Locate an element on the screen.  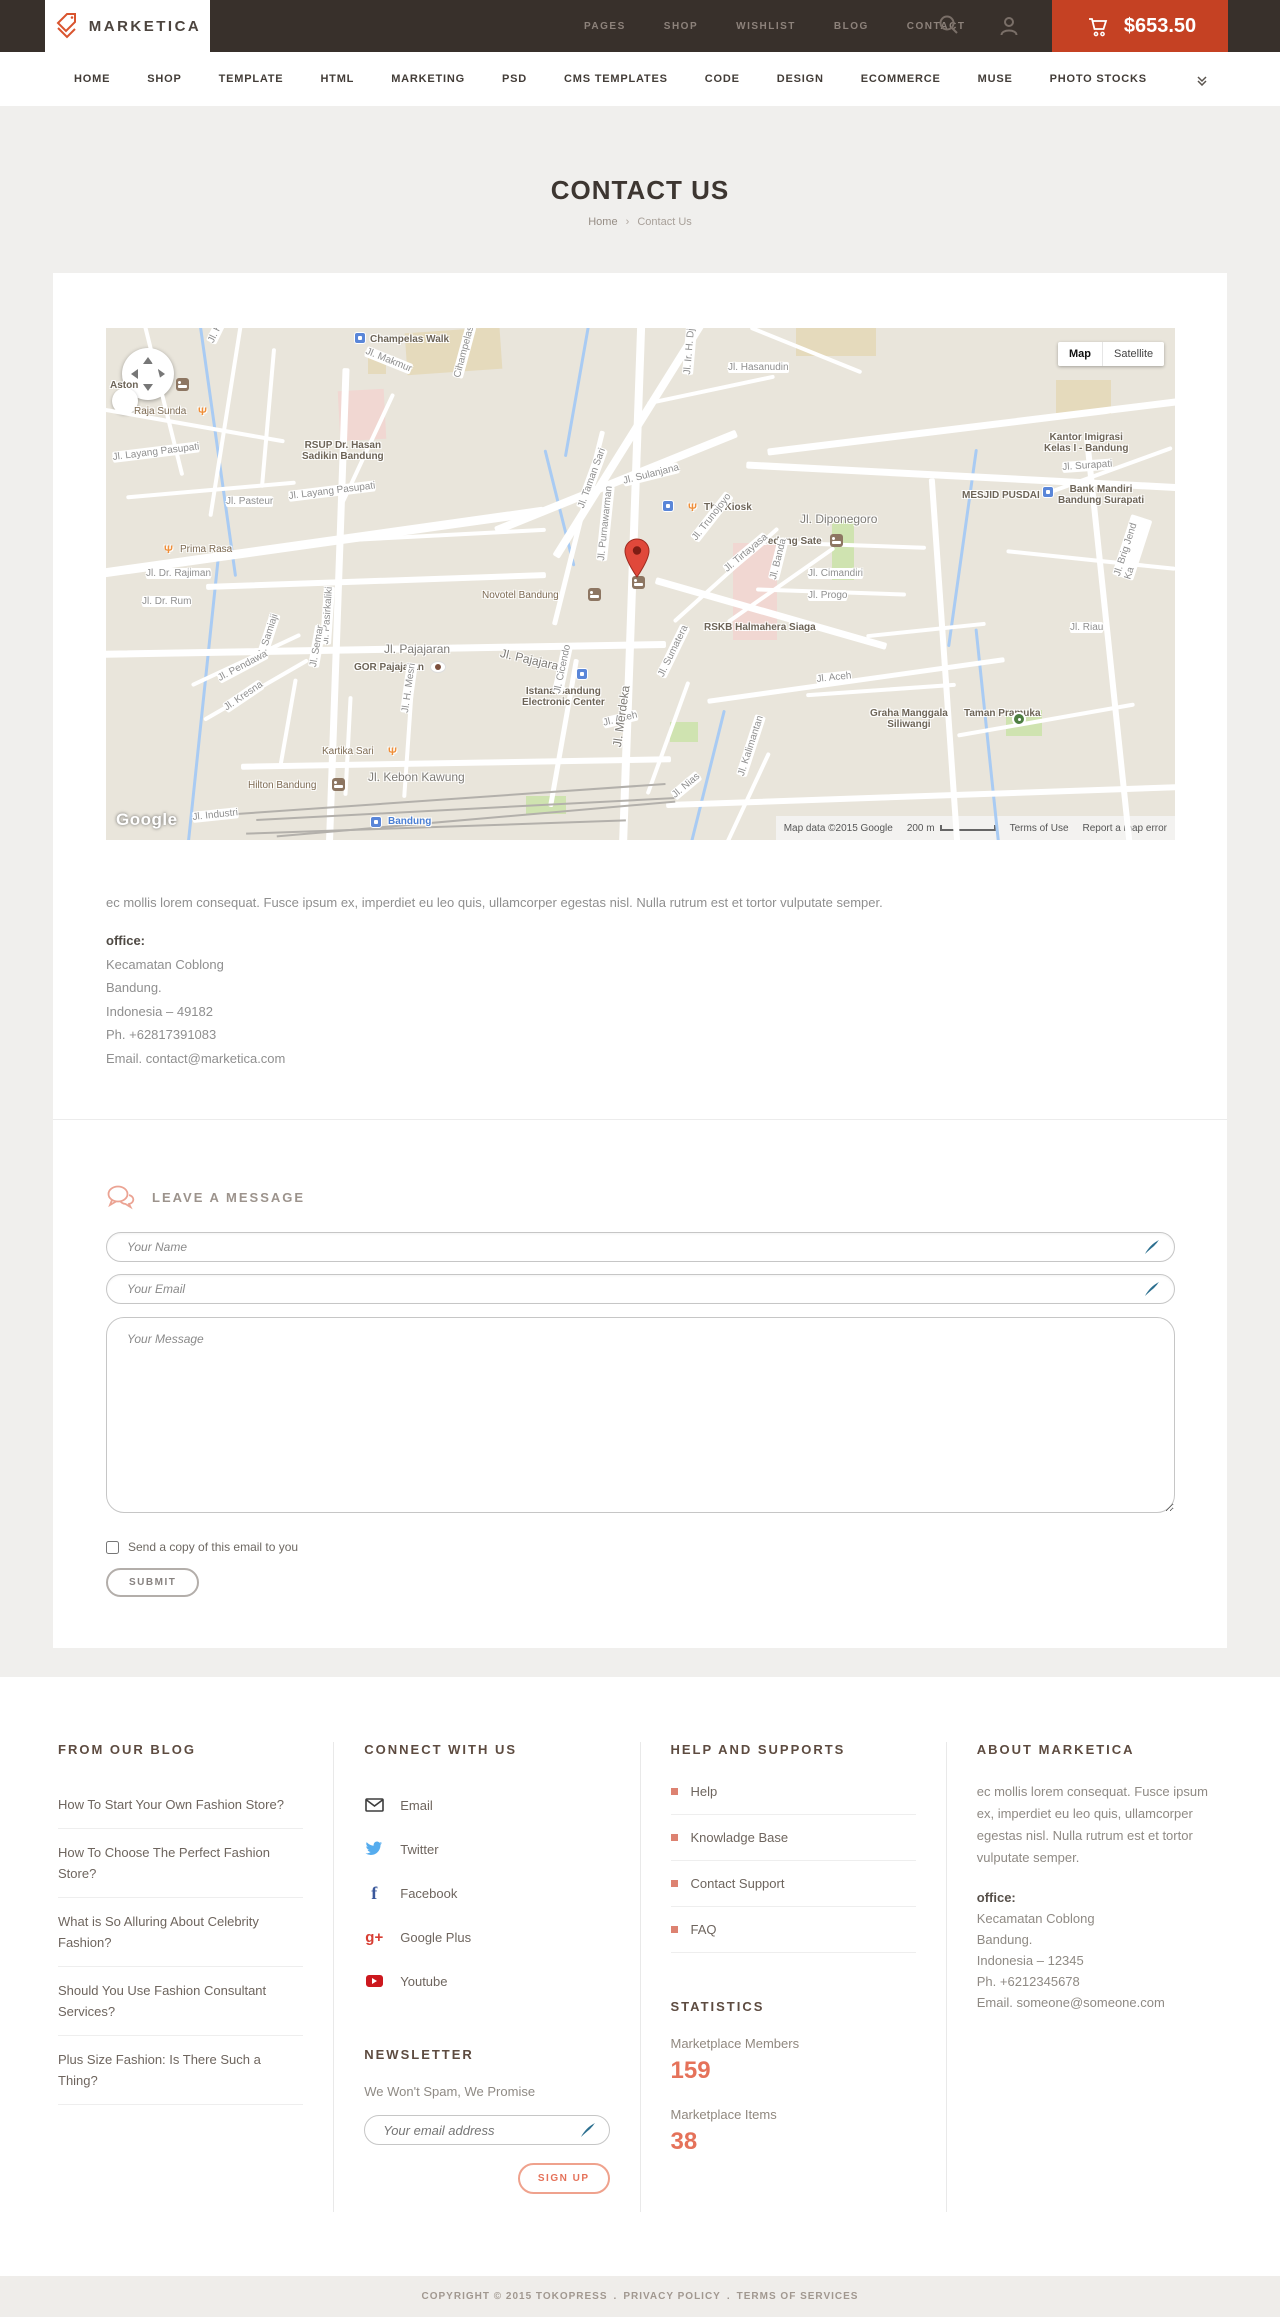
map-label: RSKB Halmahera Siaga is located at coordinates (760, 627).